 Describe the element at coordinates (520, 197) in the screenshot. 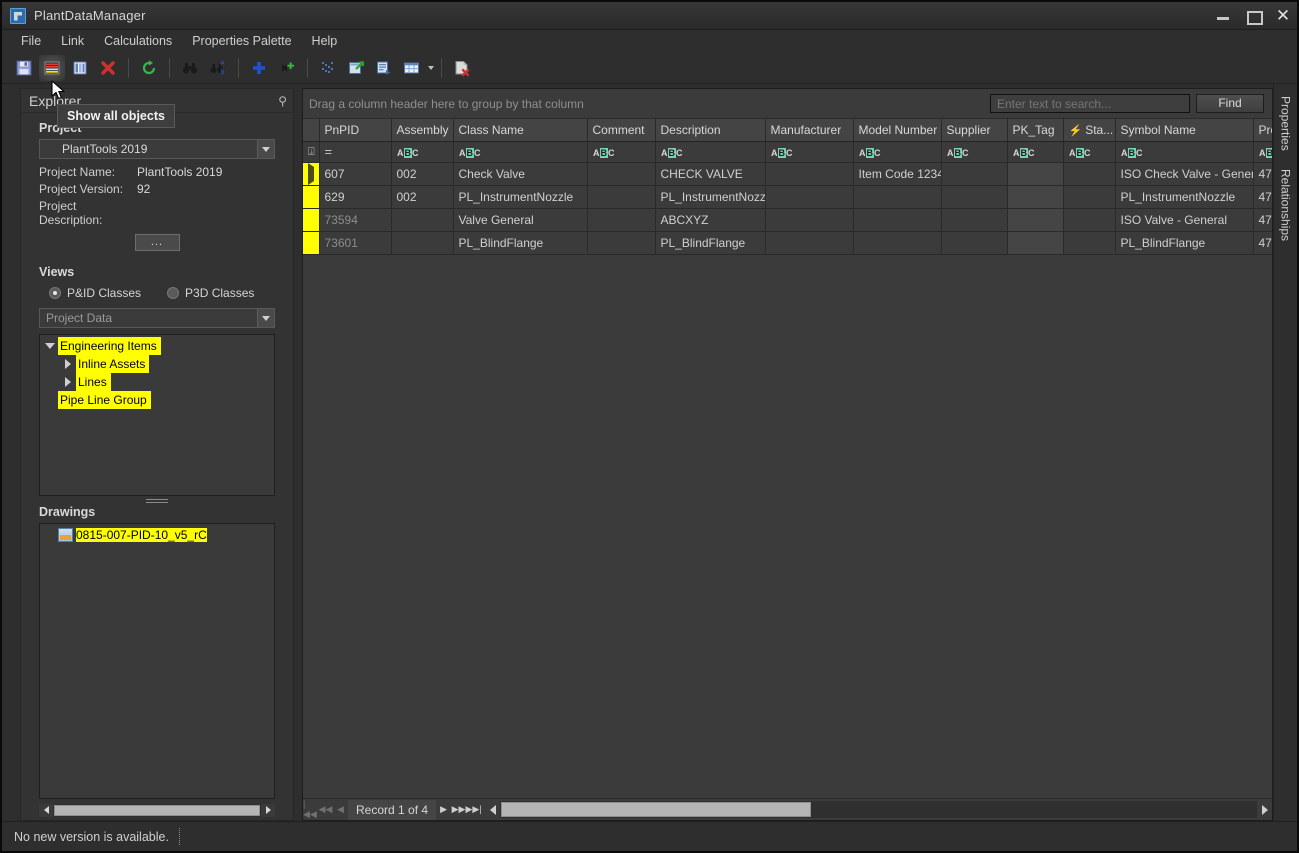

I see `cell-class-name: PL_InstrumentNozzle` at that location.